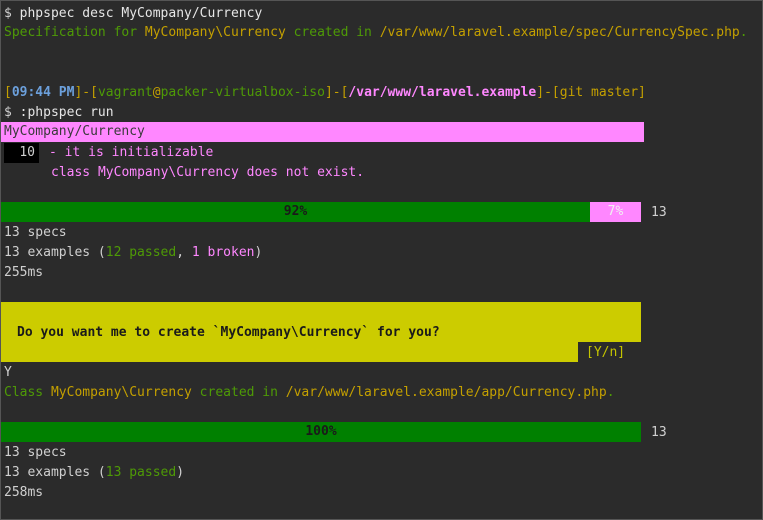 This screenshot has width=763, height=520. I want to click on examples-summary: 13 examples (12 passed, 1 broken), so click(133, 253).